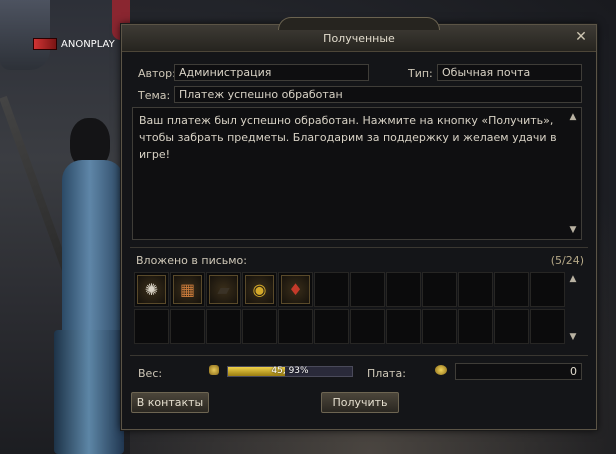 The height and width of the screenshot is (454, 616). I want to click on window-title: Полученные, so click(359, 38).